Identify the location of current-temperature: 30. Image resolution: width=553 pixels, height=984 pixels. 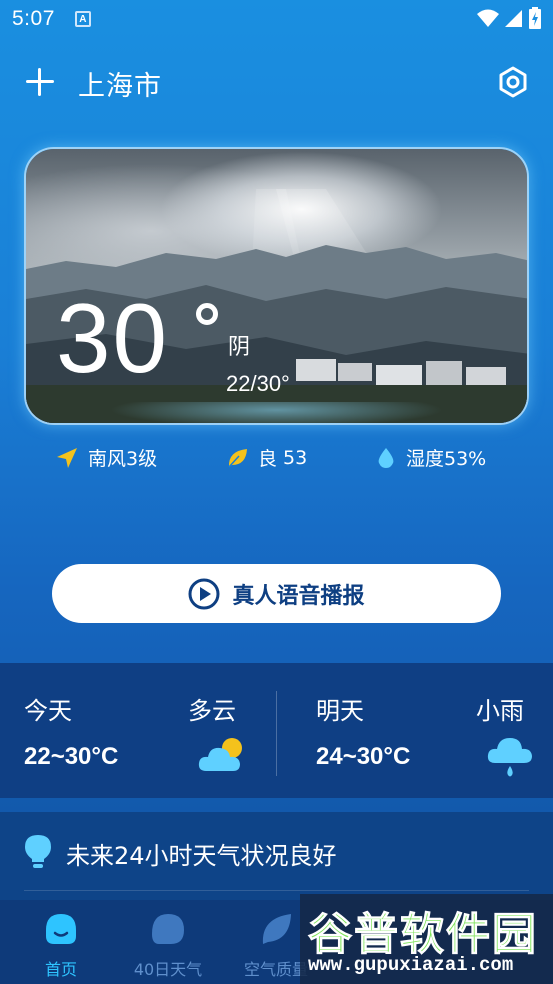
(113, 338).